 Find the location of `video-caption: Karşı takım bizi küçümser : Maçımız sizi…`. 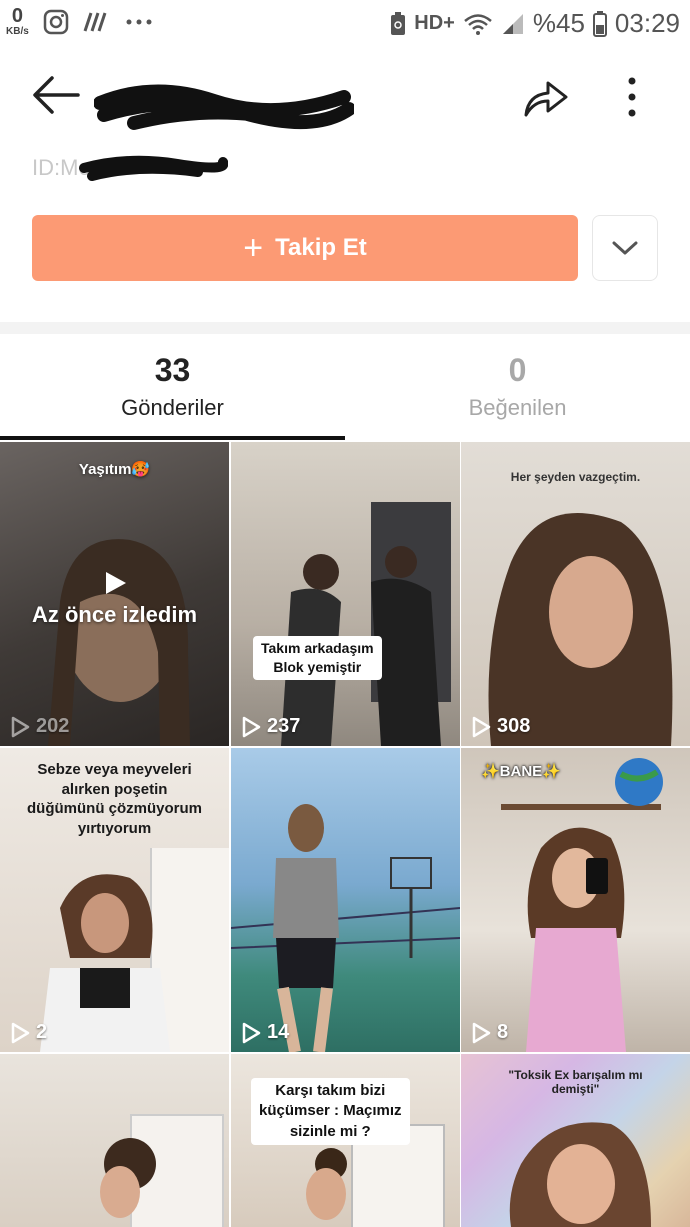

video-caption: Karşı takım bizi küçümser : Maçımız sizi… is located at coordinates (330, 1111).